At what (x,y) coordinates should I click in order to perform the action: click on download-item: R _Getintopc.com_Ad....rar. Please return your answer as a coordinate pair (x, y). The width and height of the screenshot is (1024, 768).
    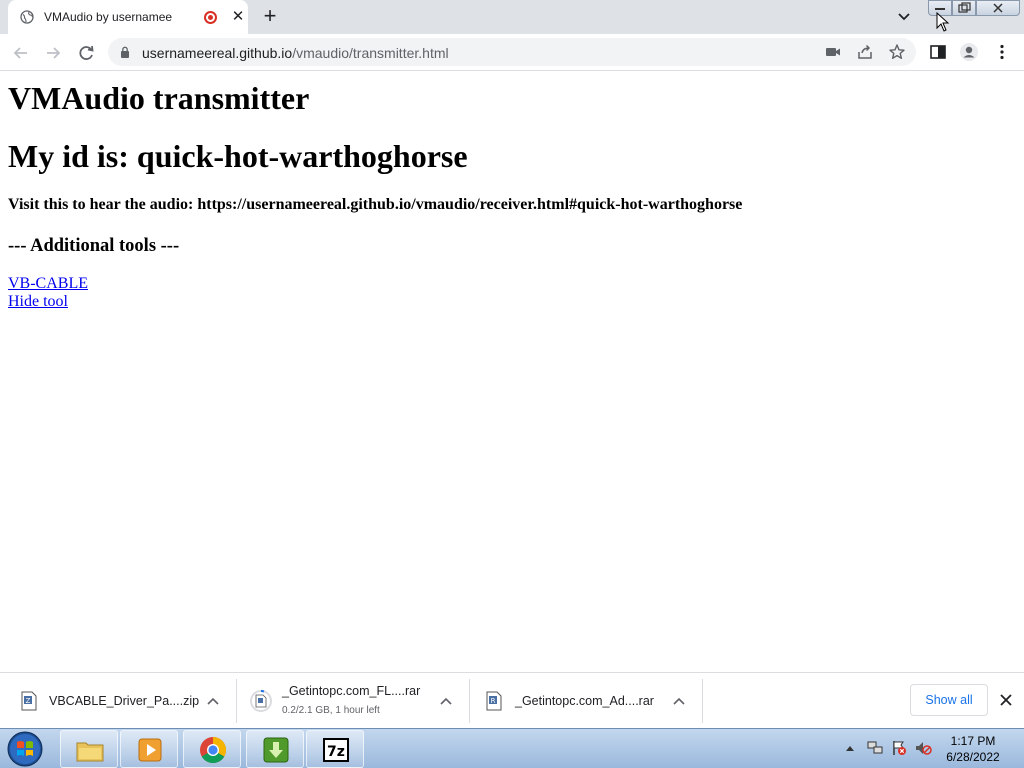
    Looking at the image, I should click on (587, 701).